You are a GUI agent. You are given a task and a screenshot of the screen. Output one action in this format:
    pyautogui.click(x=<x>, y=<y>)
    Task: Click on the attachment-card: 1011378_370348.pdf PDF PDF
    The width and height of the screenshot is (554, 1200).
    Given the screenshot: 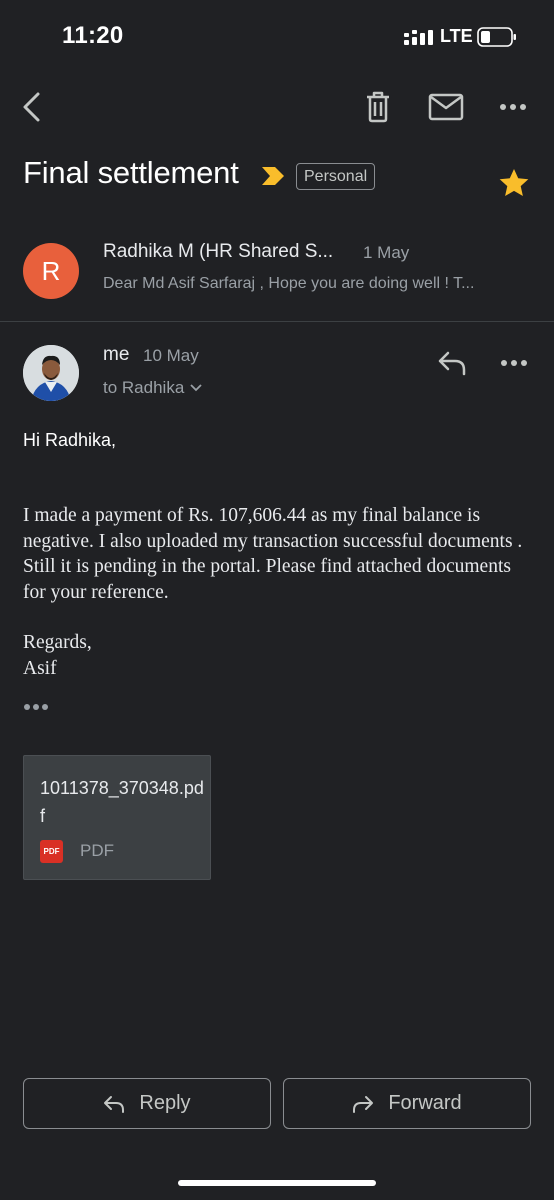 What is the action you would take?
    pyautogui.click(x=117, y=817)
    